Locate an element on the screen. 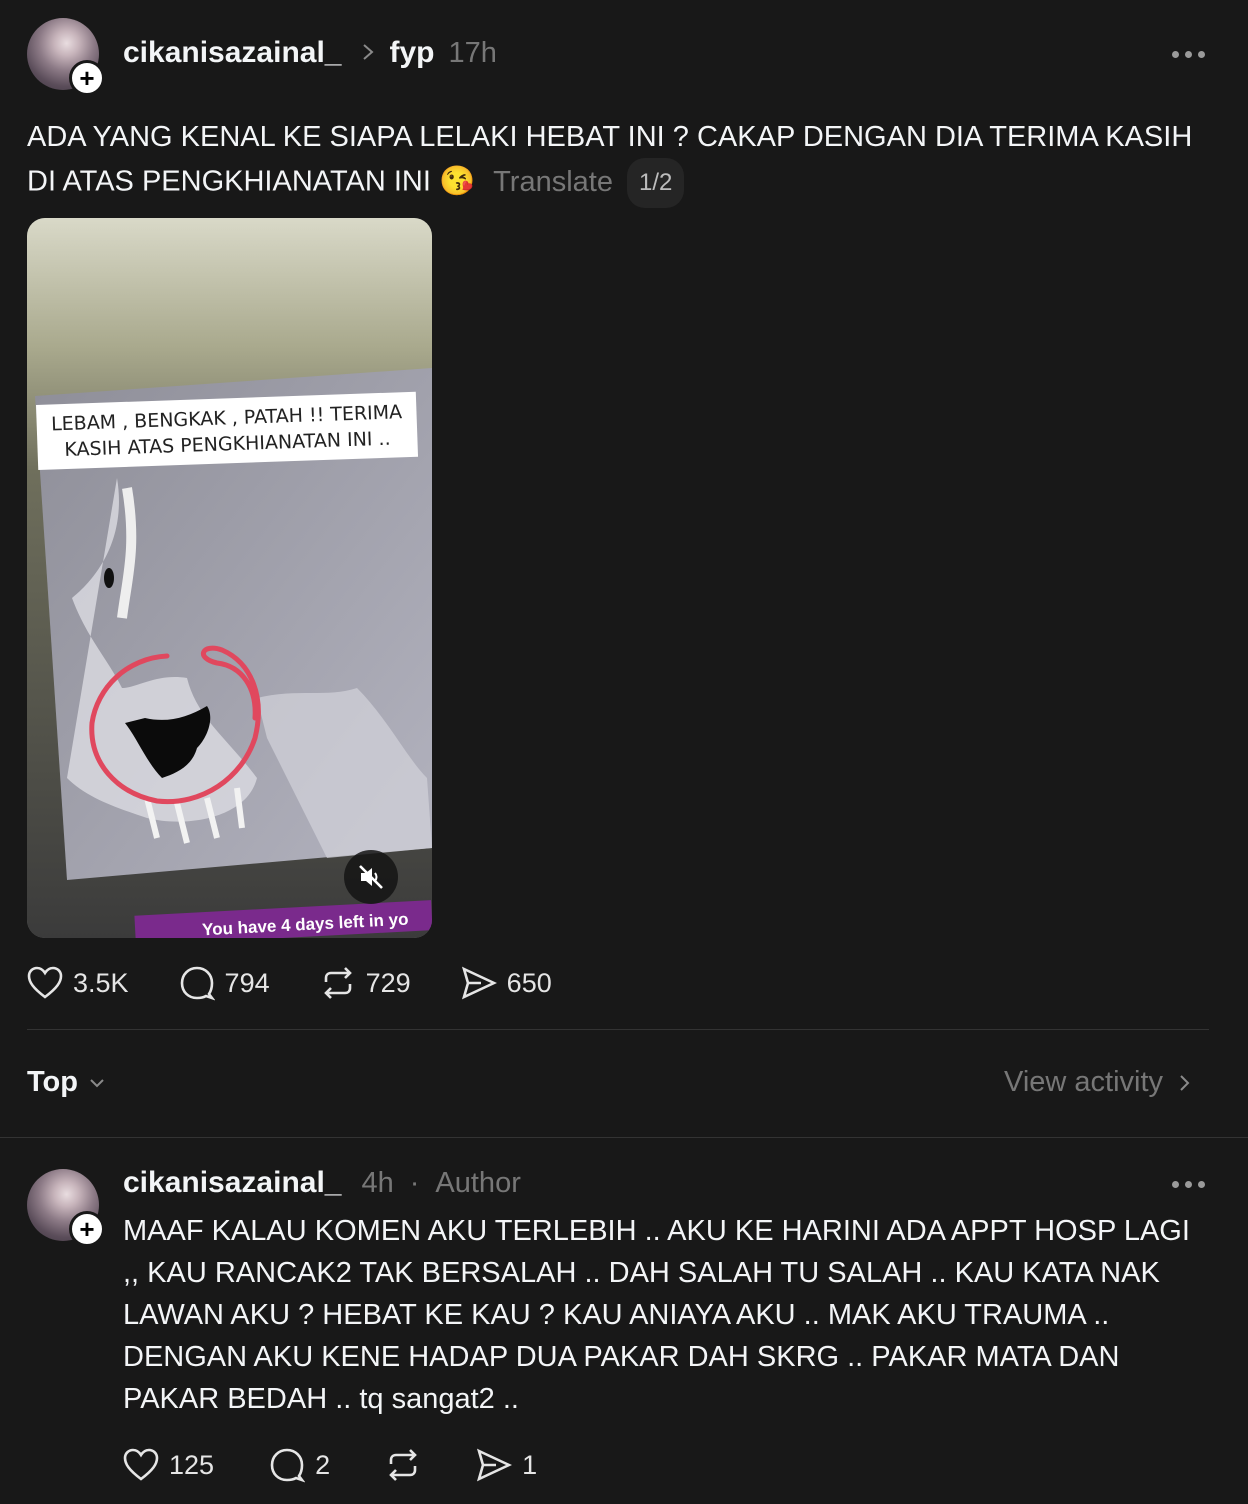  like-count: 3.5K is located at coordinates (101, 982).